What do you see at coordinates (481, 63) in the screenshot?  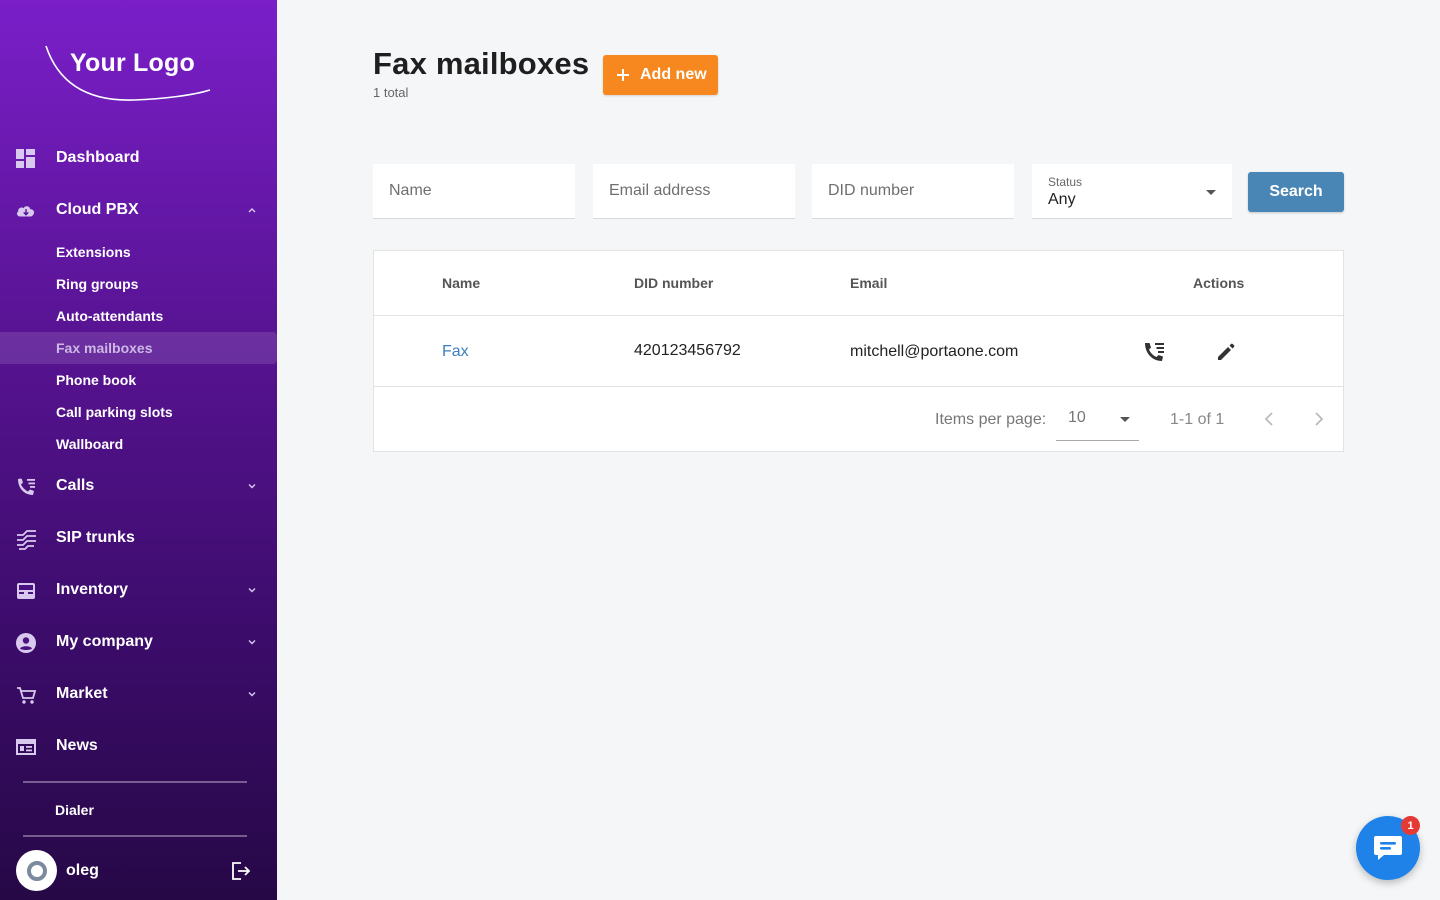 I see `page-title: Fax mailboxes` at bounding box center [481, 63].